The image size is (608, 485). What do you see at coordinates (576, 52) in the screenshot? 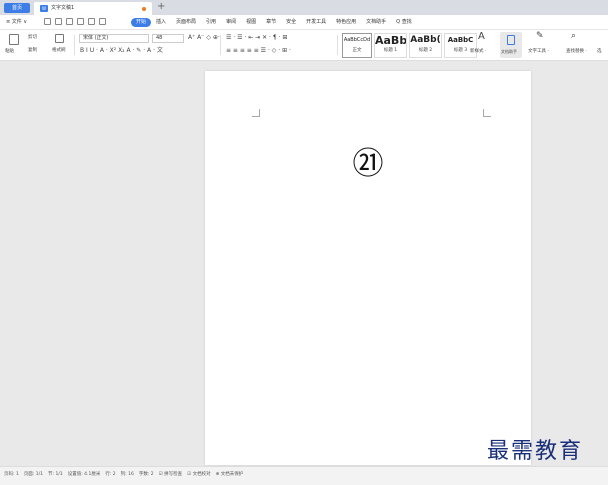
I see `find-replace-button: 查找替换 ·` at bounding box center [576, 52].